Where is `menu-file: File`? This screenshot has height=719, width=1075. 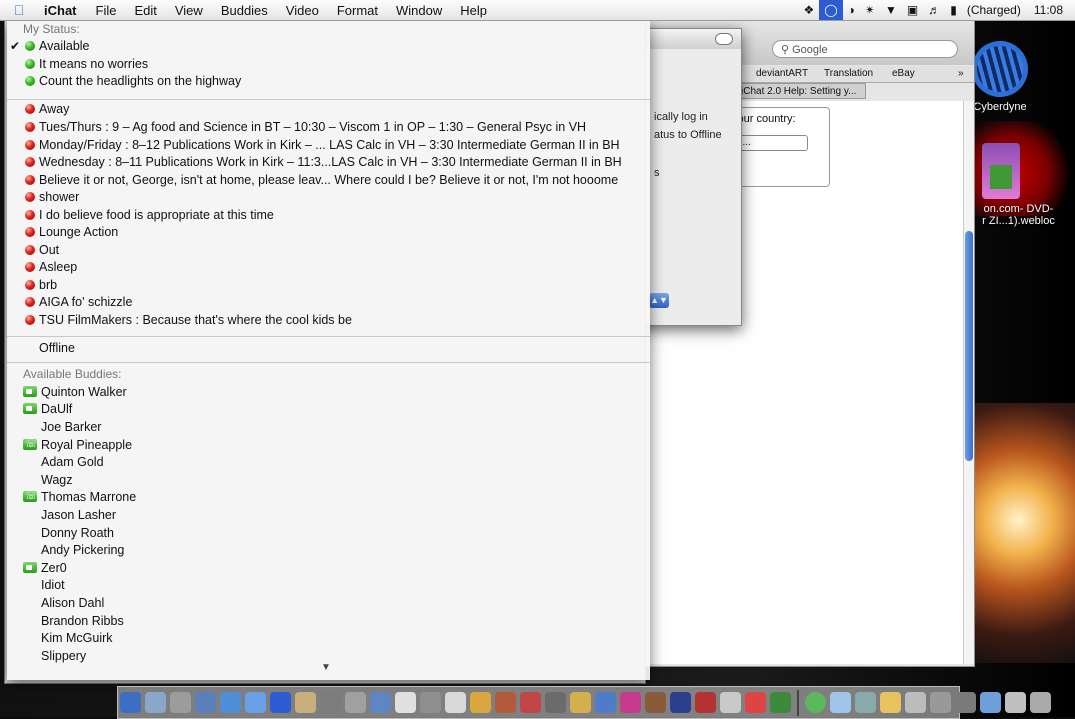 menu-file: File is located at coordinates (106, 10).